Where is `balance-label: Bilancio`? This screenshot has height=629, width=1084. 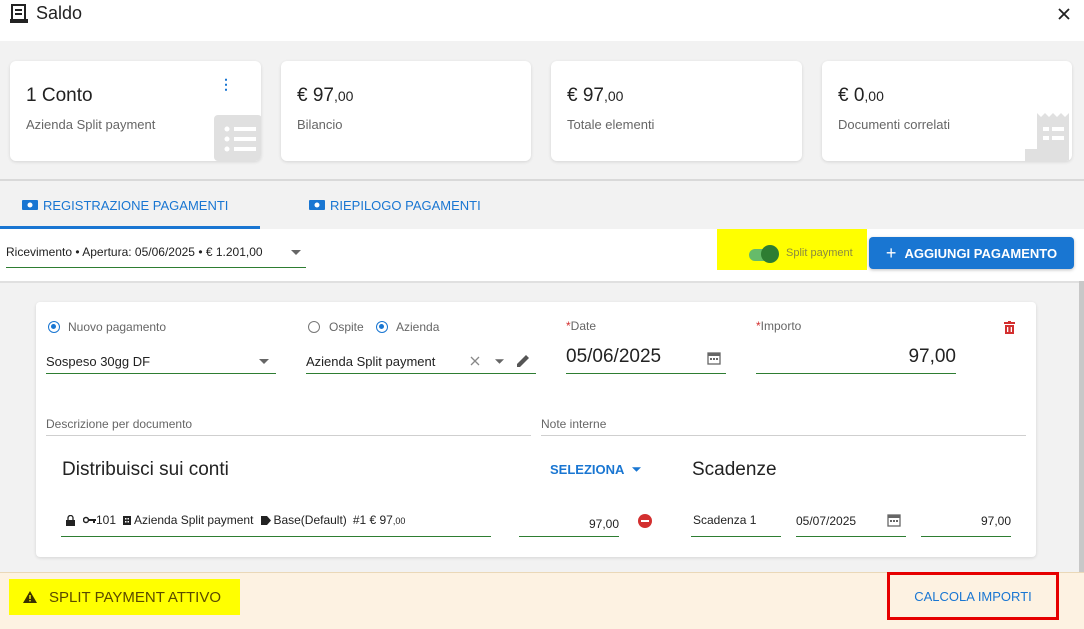 balance-label: Bilancio is located at coordinates (320, 124).